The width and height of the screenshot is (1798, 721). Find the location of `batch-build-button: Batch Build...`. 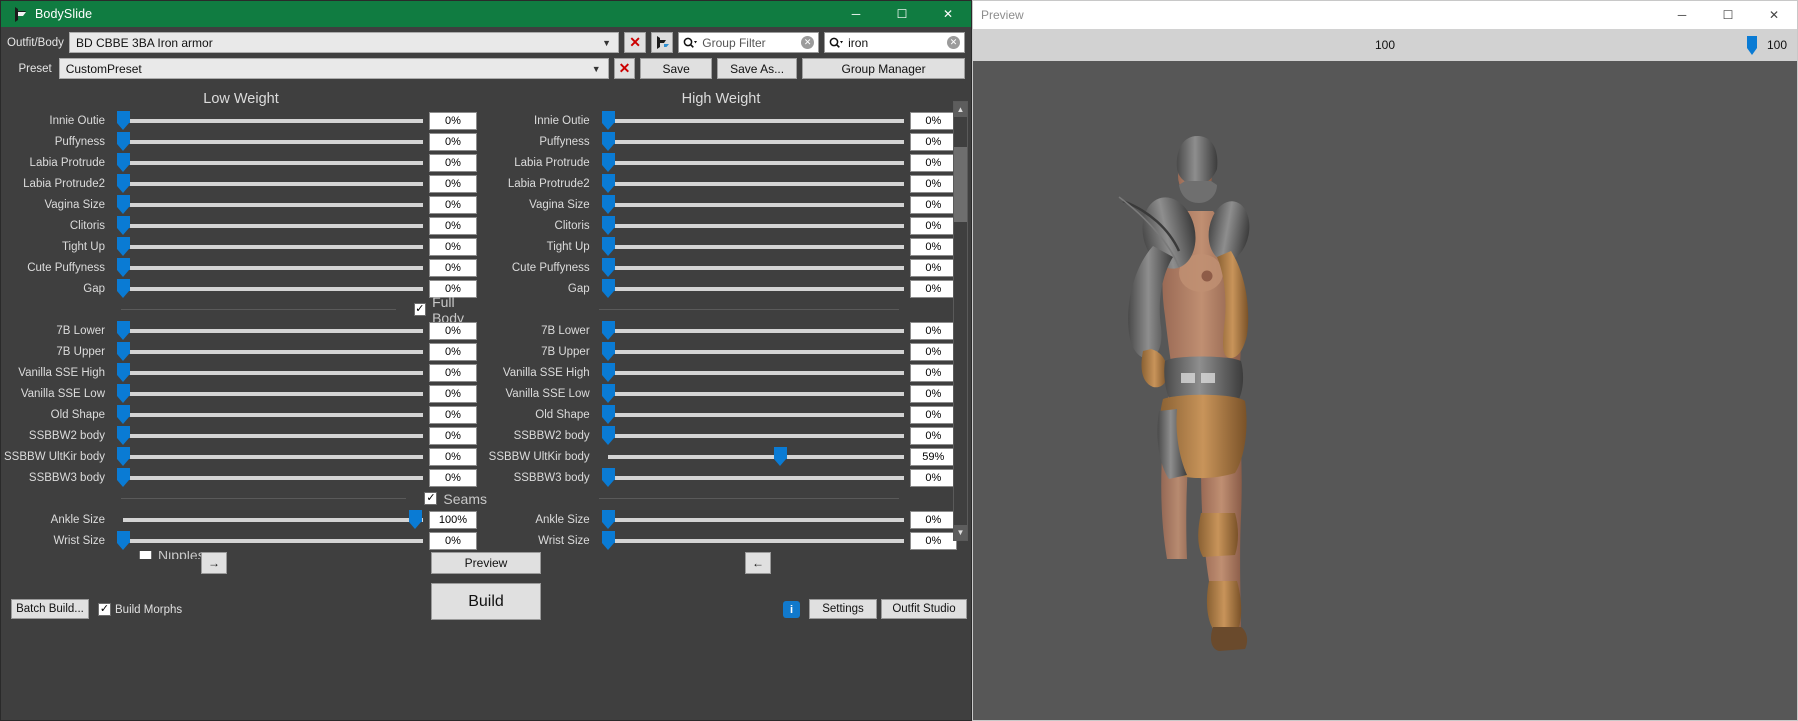

batch-build-button: Batch Build... is located at coordinates (50, 609).